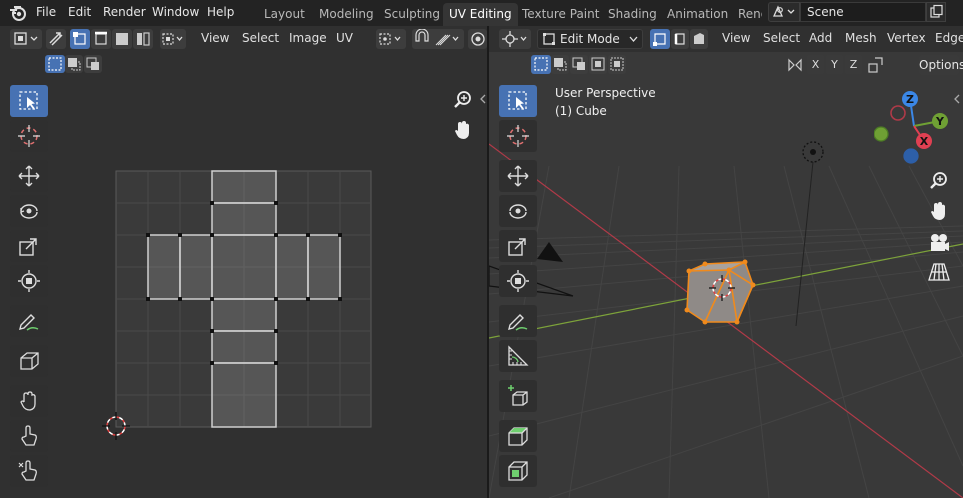 Image resolution: width=963 pixels, height=498 pixels. I want to click on edge-select-mode-button, so click(680, 39).